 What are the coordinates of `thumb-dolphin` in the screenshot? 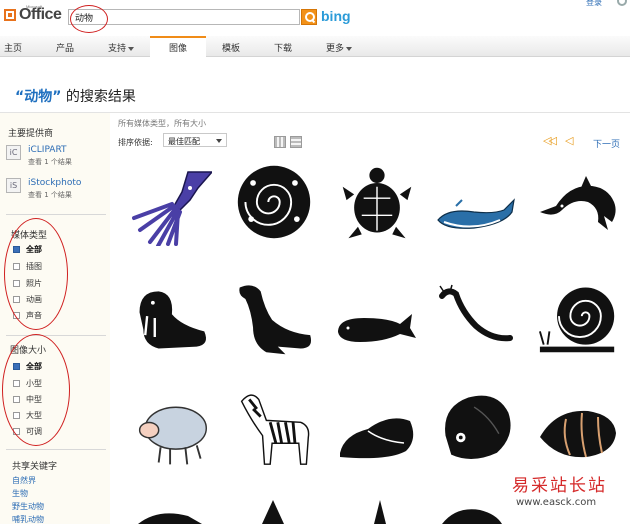 It's located at (578, 208).